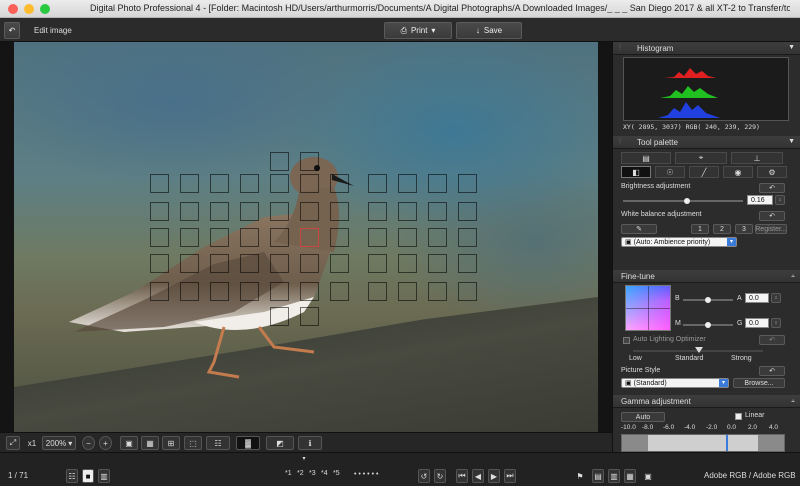  What do you see at coordinates (706, 401) in the screenshot?
I see `gamma-header: Gamma adjustment ⫠` at bounding box center [706, 401].